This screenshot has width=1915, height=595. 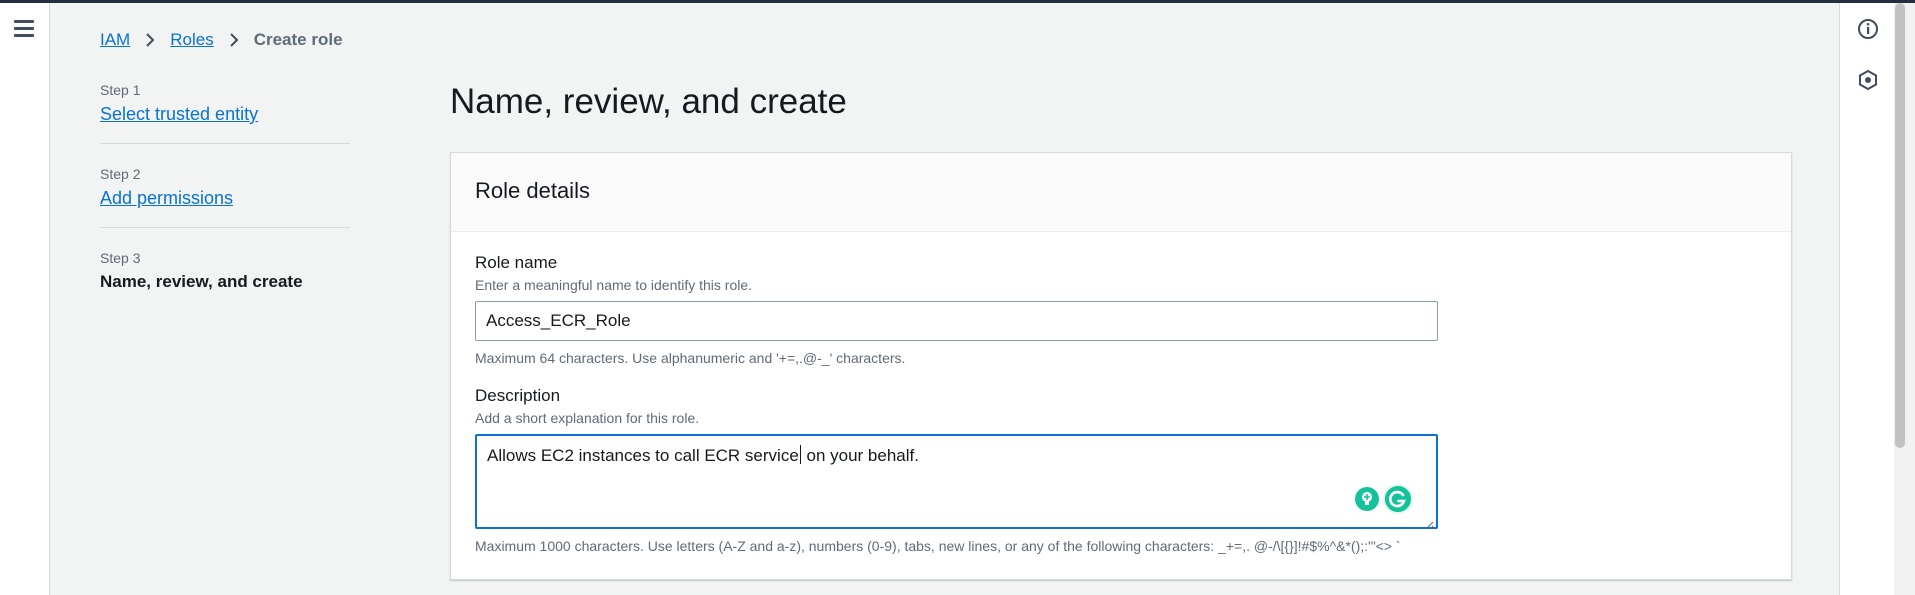 I want to click on role-name-input: Access_ECR_Role, so click(x=956, y=321).